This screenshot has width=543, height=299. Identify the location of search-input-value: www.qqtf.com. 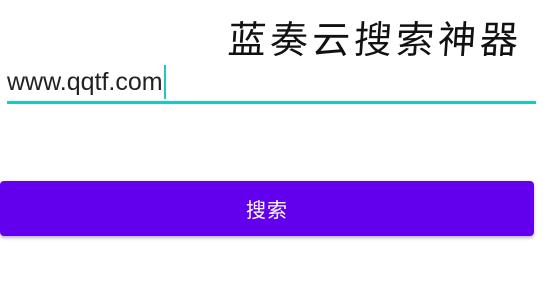
(85, 81).